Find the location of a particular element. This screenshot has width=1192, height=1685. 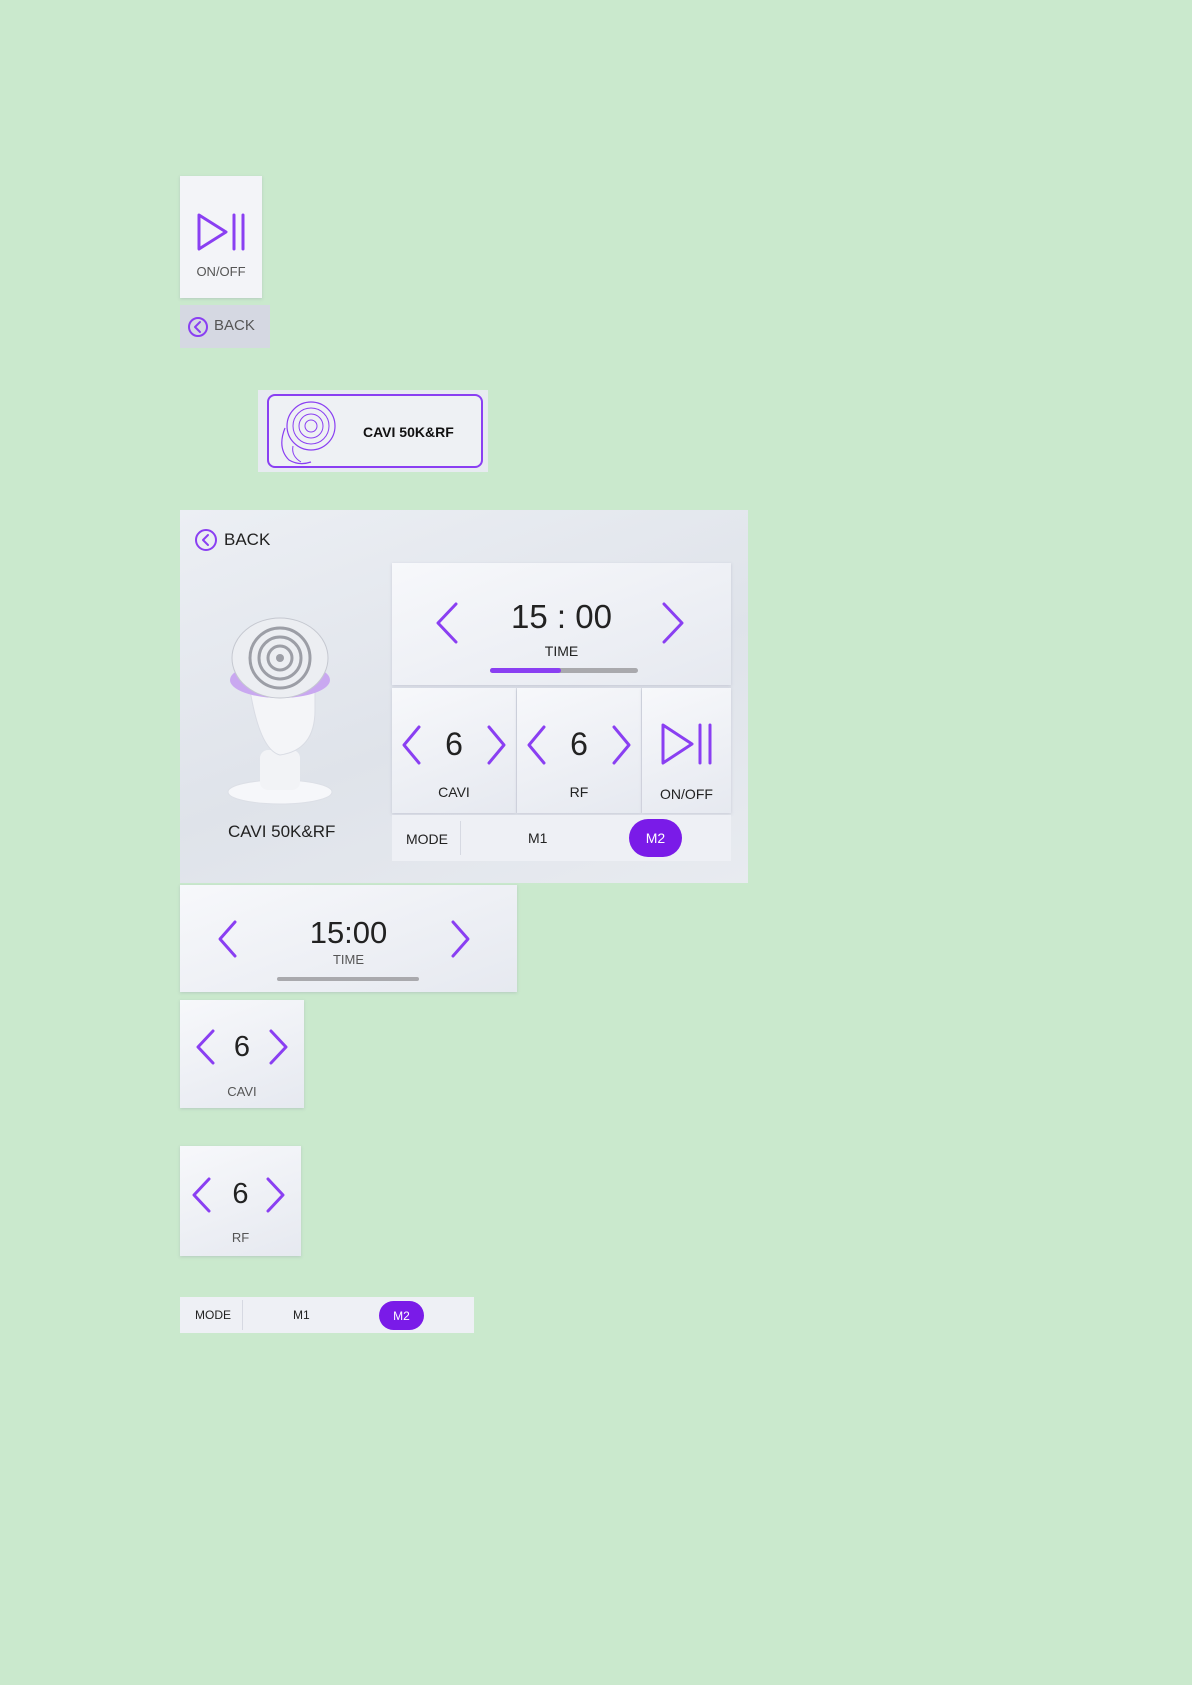

rf-label: RF is located at coordinates (579, 792).